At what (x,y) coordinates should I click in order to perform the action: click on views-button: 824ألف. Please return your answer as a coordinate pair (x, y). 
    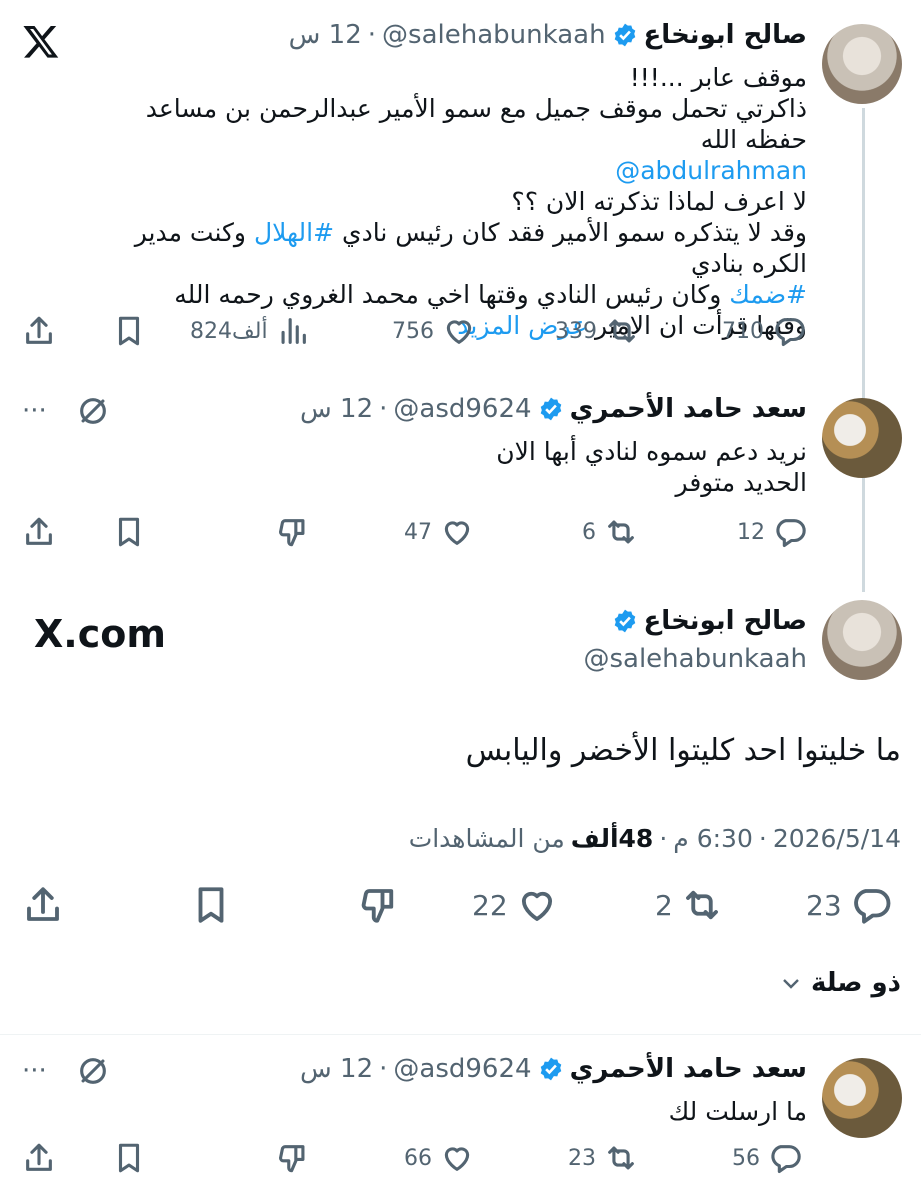
    Looking at the image, I should click on (250, 331).